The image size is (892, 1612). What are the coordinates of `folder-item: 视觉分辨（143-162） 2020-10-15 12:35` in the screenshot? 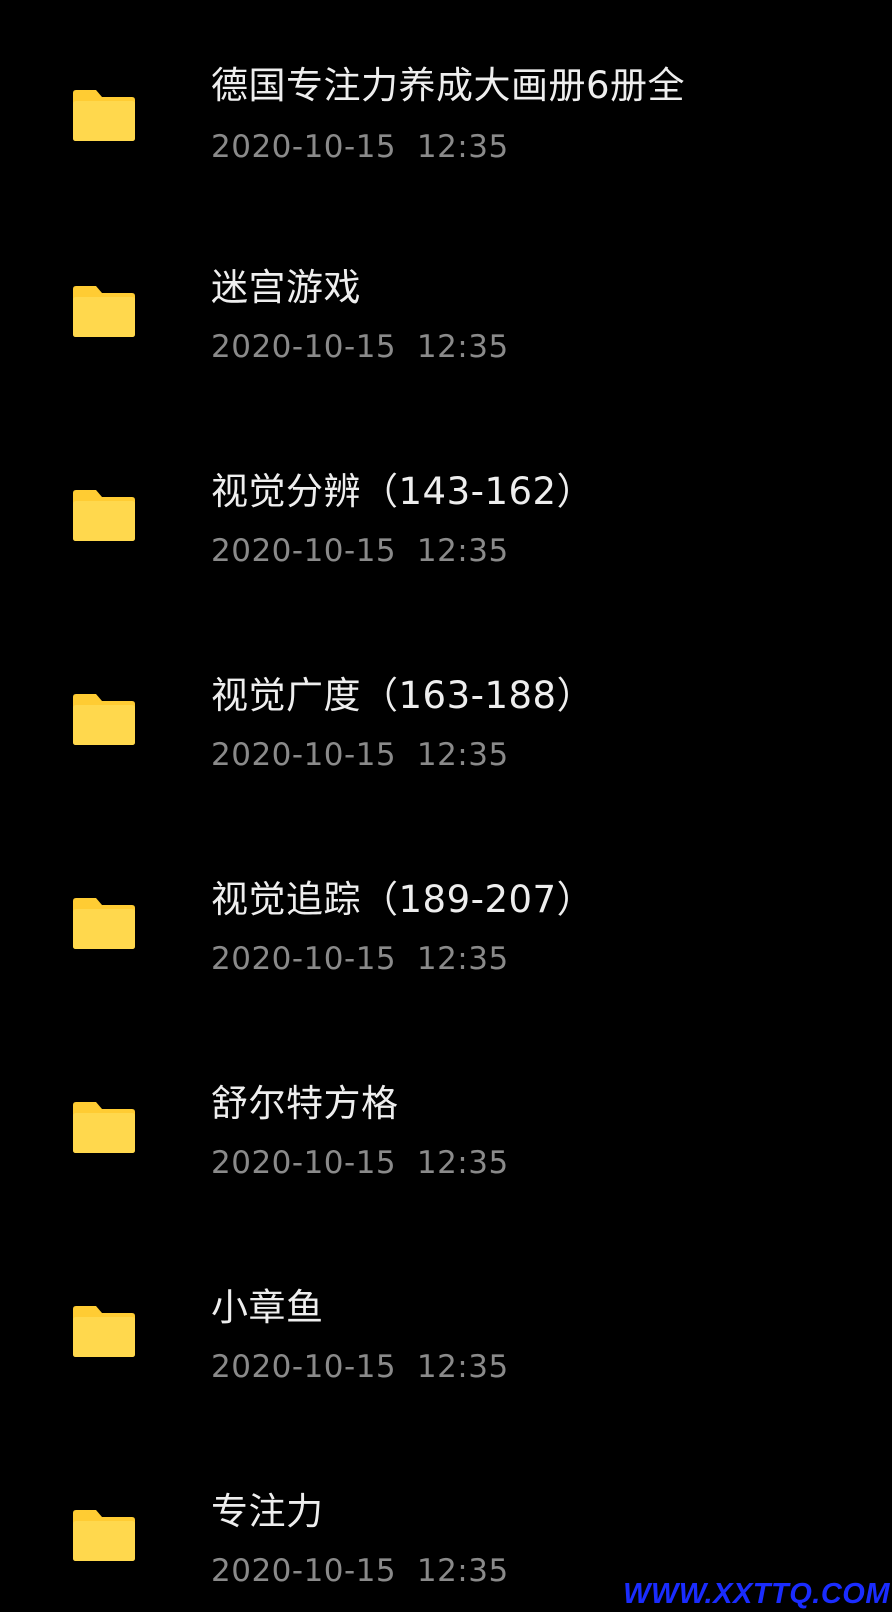 It's located at (446, 554).